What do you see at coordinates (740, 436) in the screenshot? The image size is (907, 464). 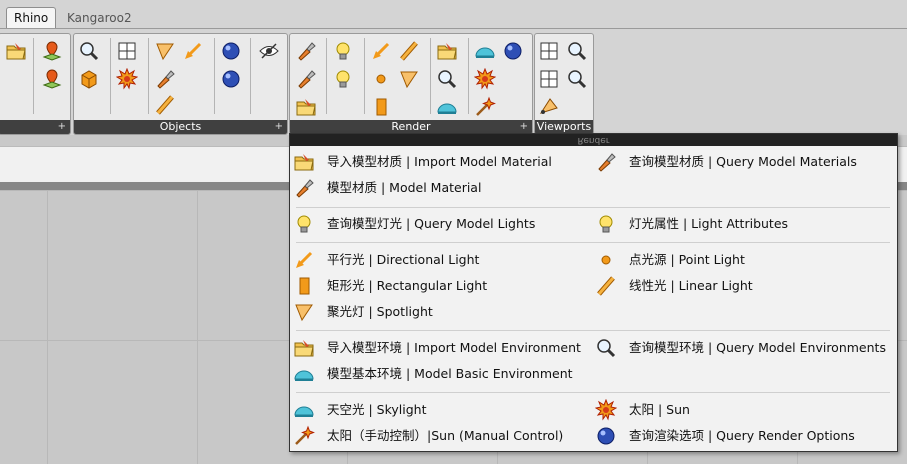 I see `menu-item-query-render-options: 查询渲染选项 | Query Render Options` at bounding box center [740, 436].